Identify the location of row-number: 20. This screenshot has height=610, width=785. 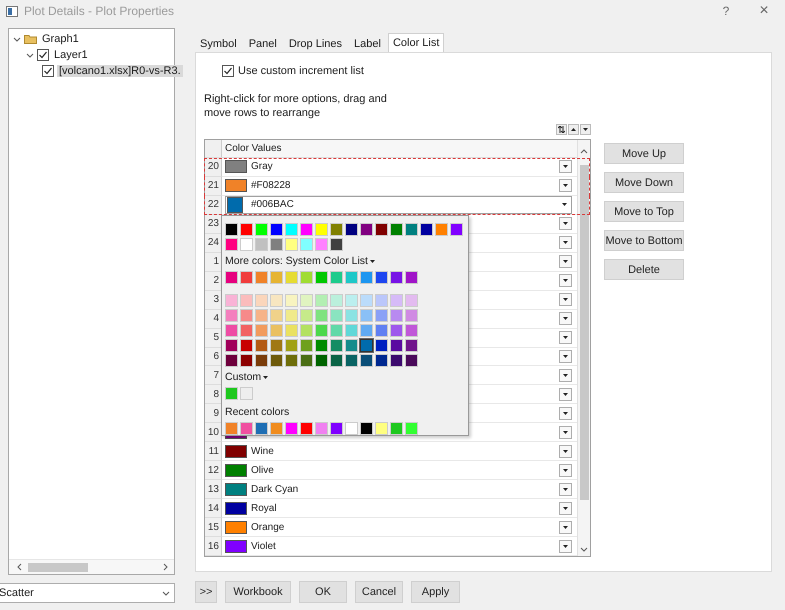
(213, 167).